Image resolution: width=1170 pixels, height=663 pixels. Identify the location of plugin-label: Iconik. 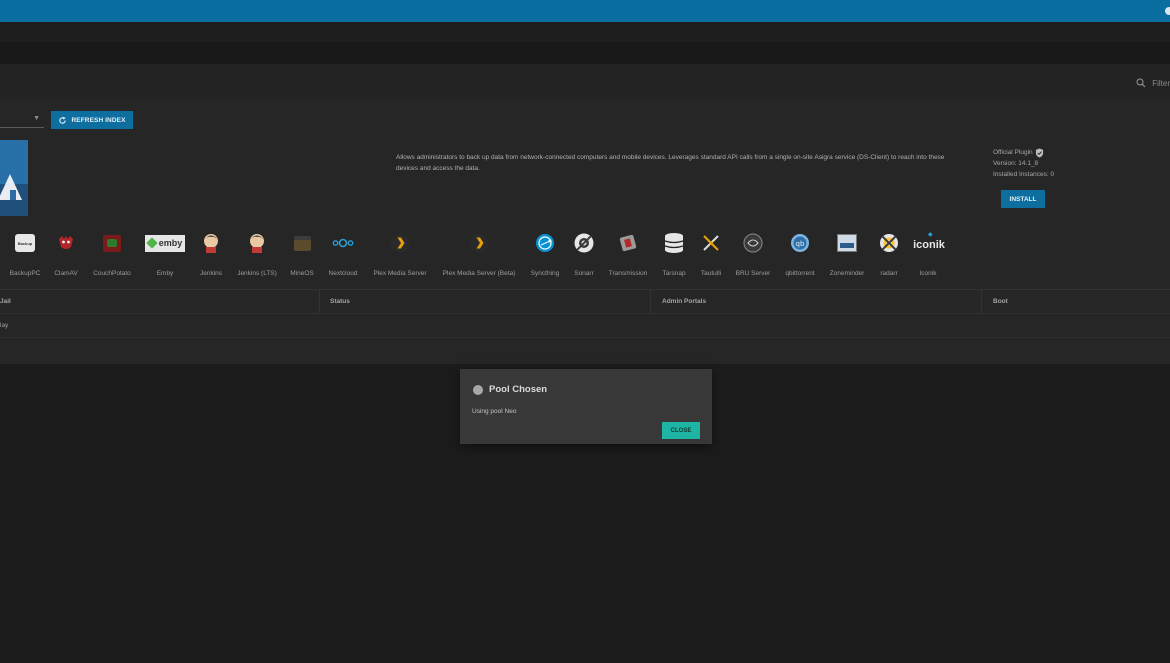
(928, 273).